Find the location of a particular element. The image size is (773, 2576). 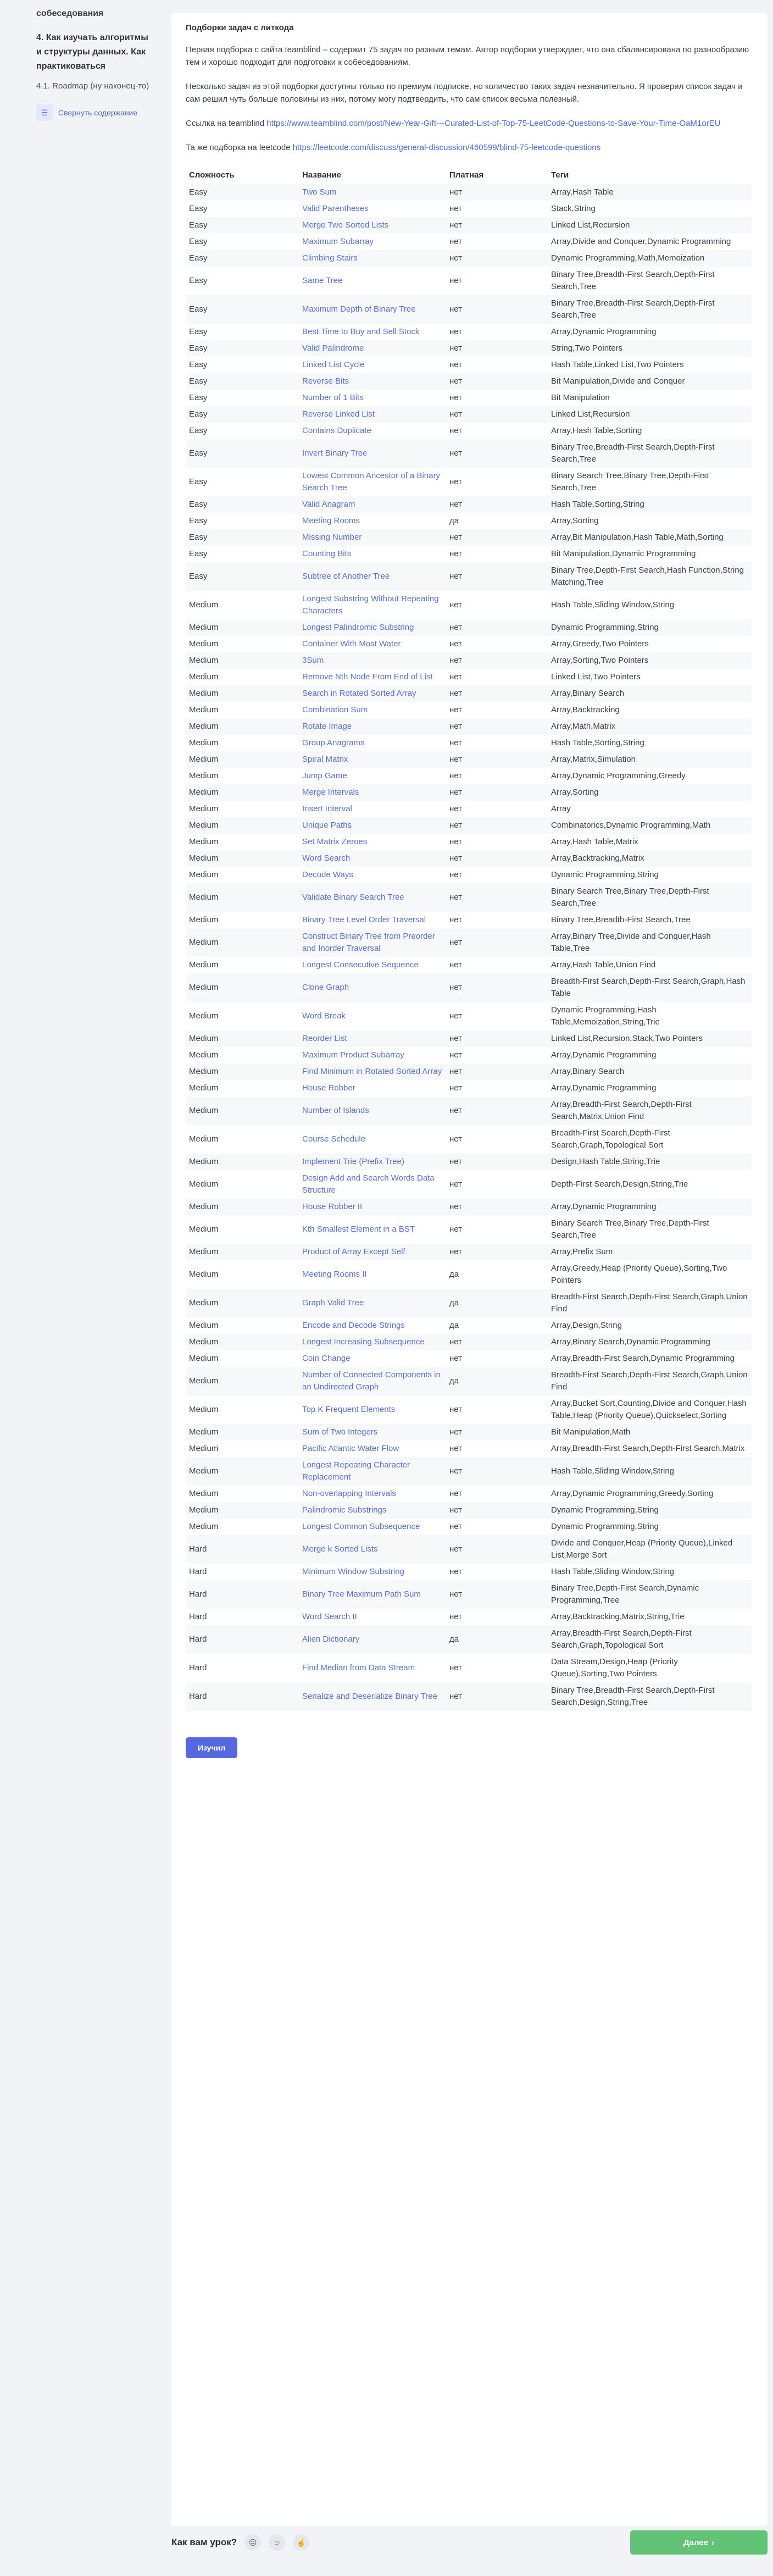

sad-face-icon: ☹ is located at coordinates (253, 2542).